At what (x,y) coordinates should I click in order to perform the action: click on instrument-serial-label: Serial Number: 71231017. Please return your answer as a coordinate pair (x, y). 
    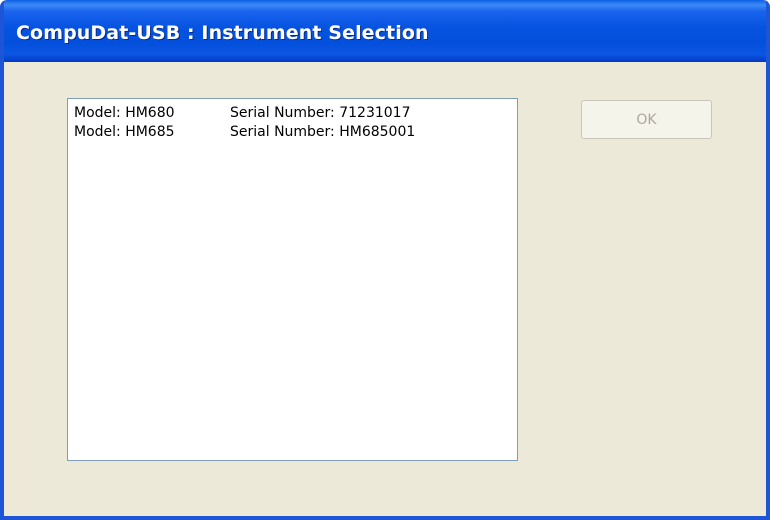
    Looking at the image, I should click on (320, 113).